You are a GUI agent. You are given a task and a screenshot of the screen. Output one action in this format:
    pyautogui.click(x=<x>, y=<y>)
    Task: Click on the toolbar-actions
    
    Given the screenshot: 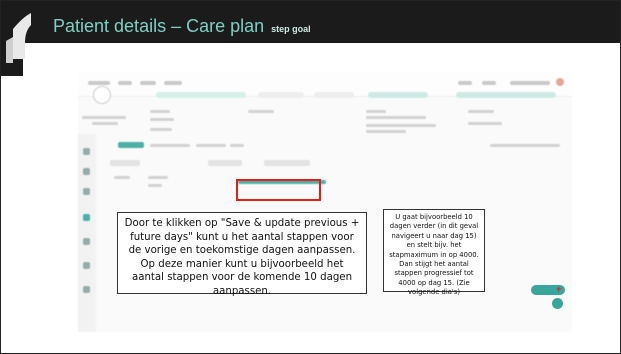 What is the action you would take?
    pyautogui.click(x=525, y=145)
    